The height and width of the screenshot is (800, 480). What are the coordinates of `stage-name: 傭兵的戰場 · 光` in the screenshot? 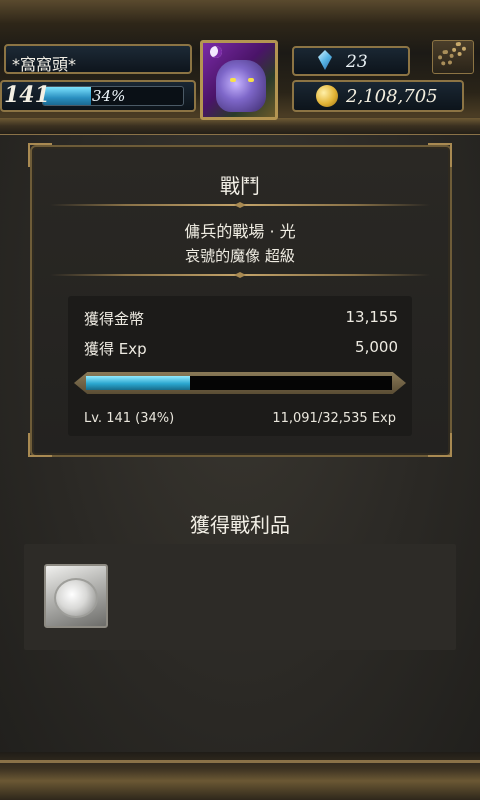 It's located at (240, 231).